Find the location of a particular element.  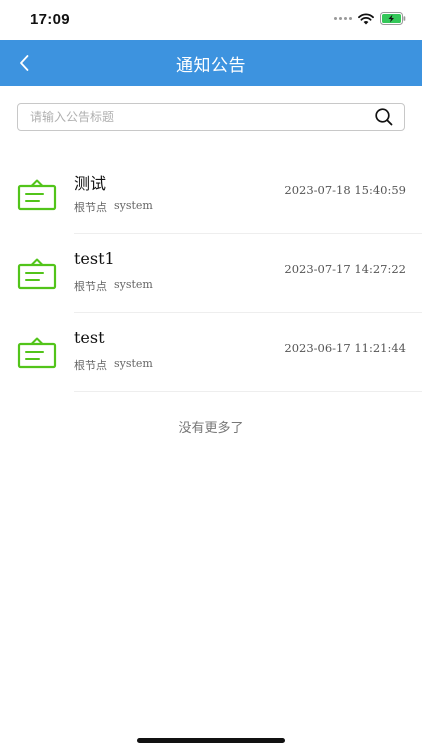

search-area is located at coordinates (211, 108).